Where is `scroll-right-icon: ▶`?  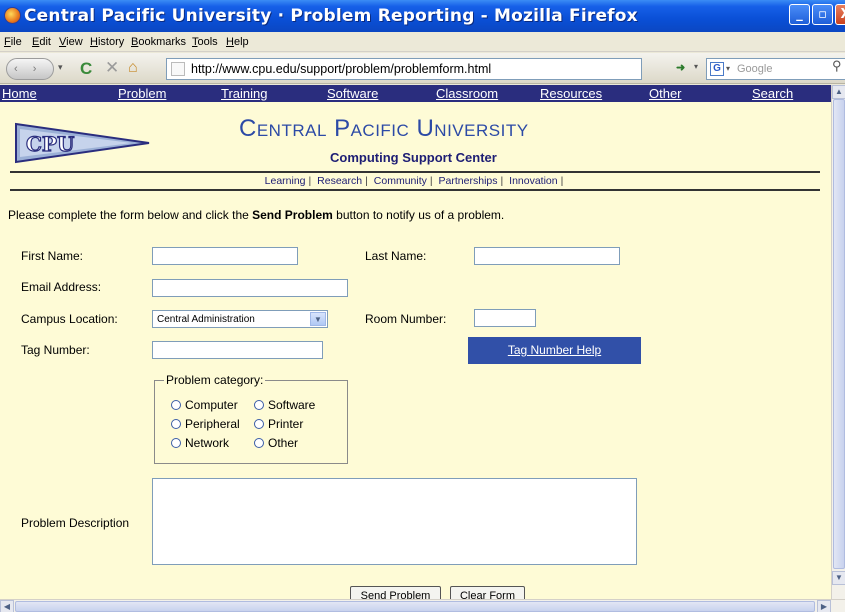
scroll-right-icon: ▶ is located at coordinates (824, 606).